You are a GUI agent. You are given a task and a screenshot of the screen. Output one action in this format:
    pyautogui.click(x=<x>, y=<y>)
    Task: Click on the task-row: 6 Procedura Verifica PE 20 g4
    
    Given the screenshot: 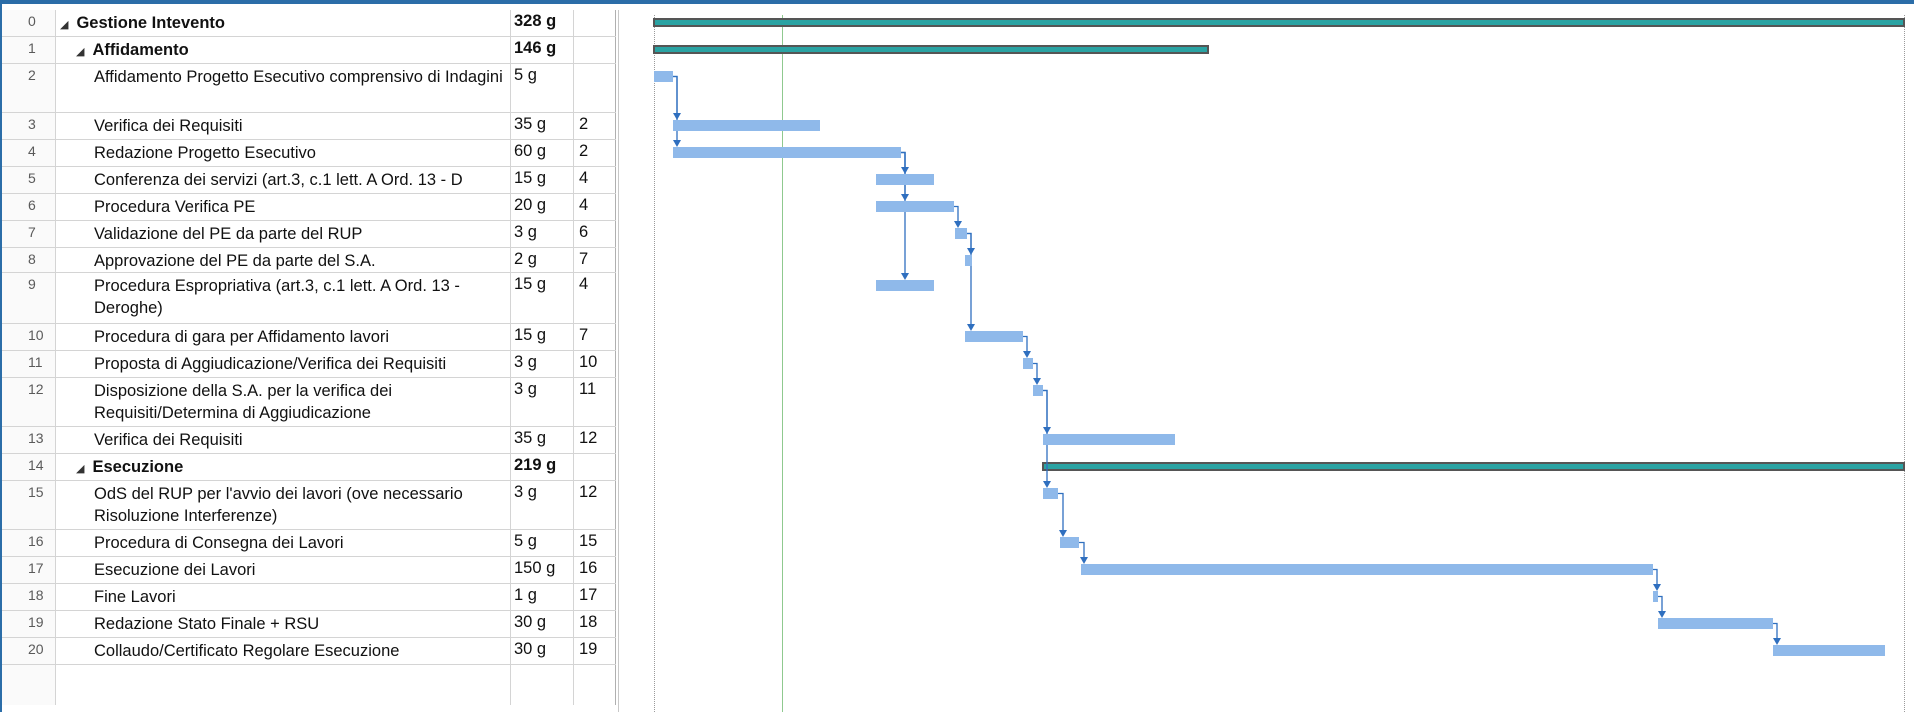 What is the action you would take?
    pyautogui.click(x=309, y=207)
    